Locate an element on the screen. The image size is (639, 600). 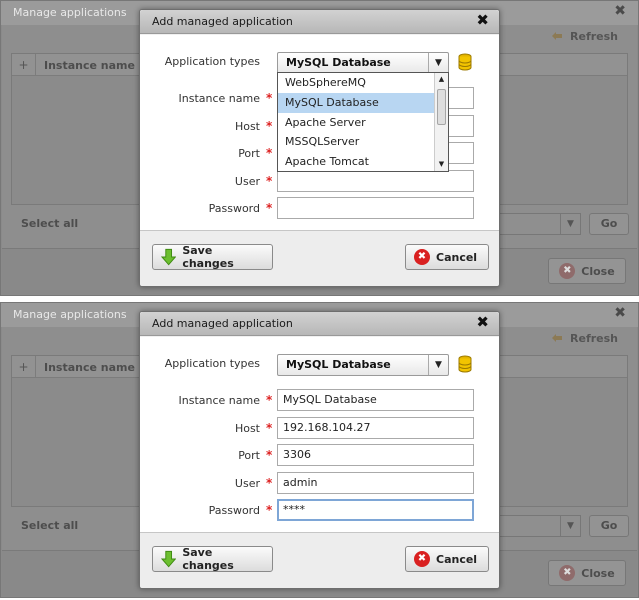
scroll-down-icon: ▼ is located at coordinates (441, 164).